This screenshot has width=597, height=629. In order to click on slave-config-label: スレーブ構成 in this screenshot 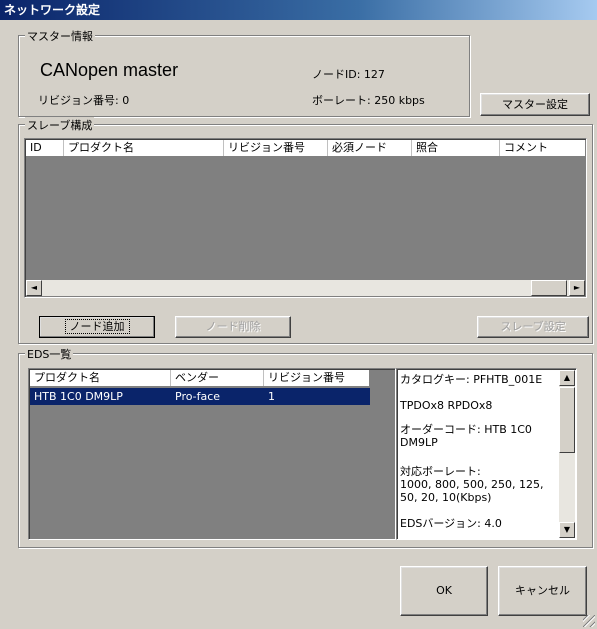, I will do `click(60, 125)`.